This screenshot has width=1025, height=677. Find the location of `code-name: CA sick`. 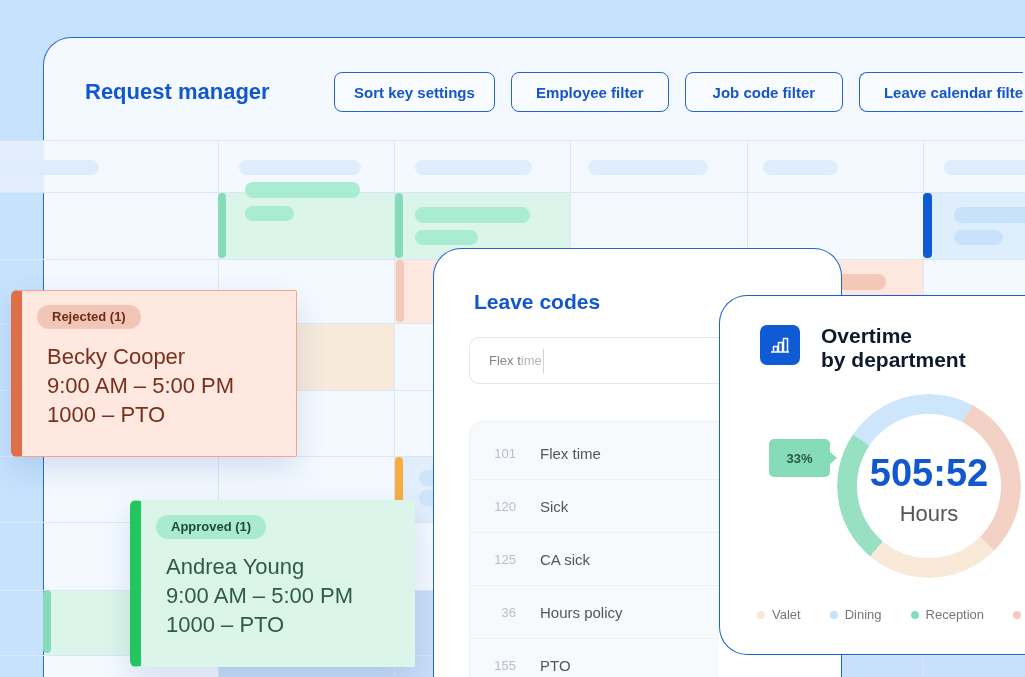

code-name: CA sick is located at coordinates (565, 559).